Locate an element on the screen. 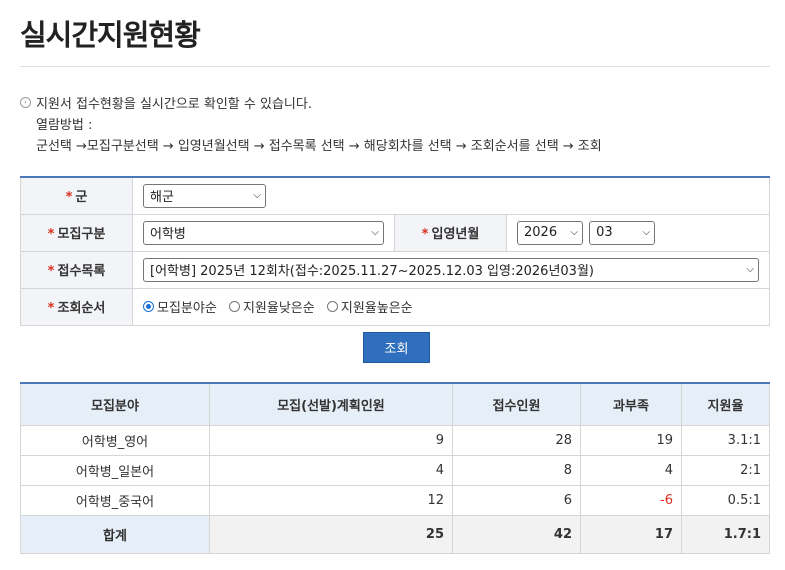  cell-rate: 2:1 is located at coordinates (725, 470).